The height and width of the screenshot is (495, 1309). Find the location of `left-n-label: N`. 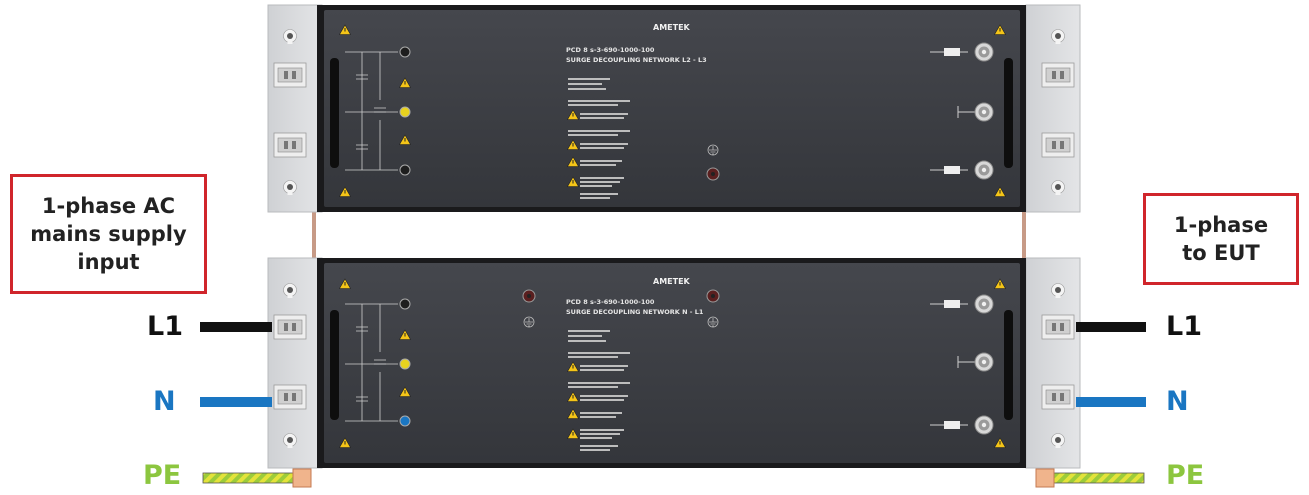

left-n-label: N is located at coordinates (164, 401).